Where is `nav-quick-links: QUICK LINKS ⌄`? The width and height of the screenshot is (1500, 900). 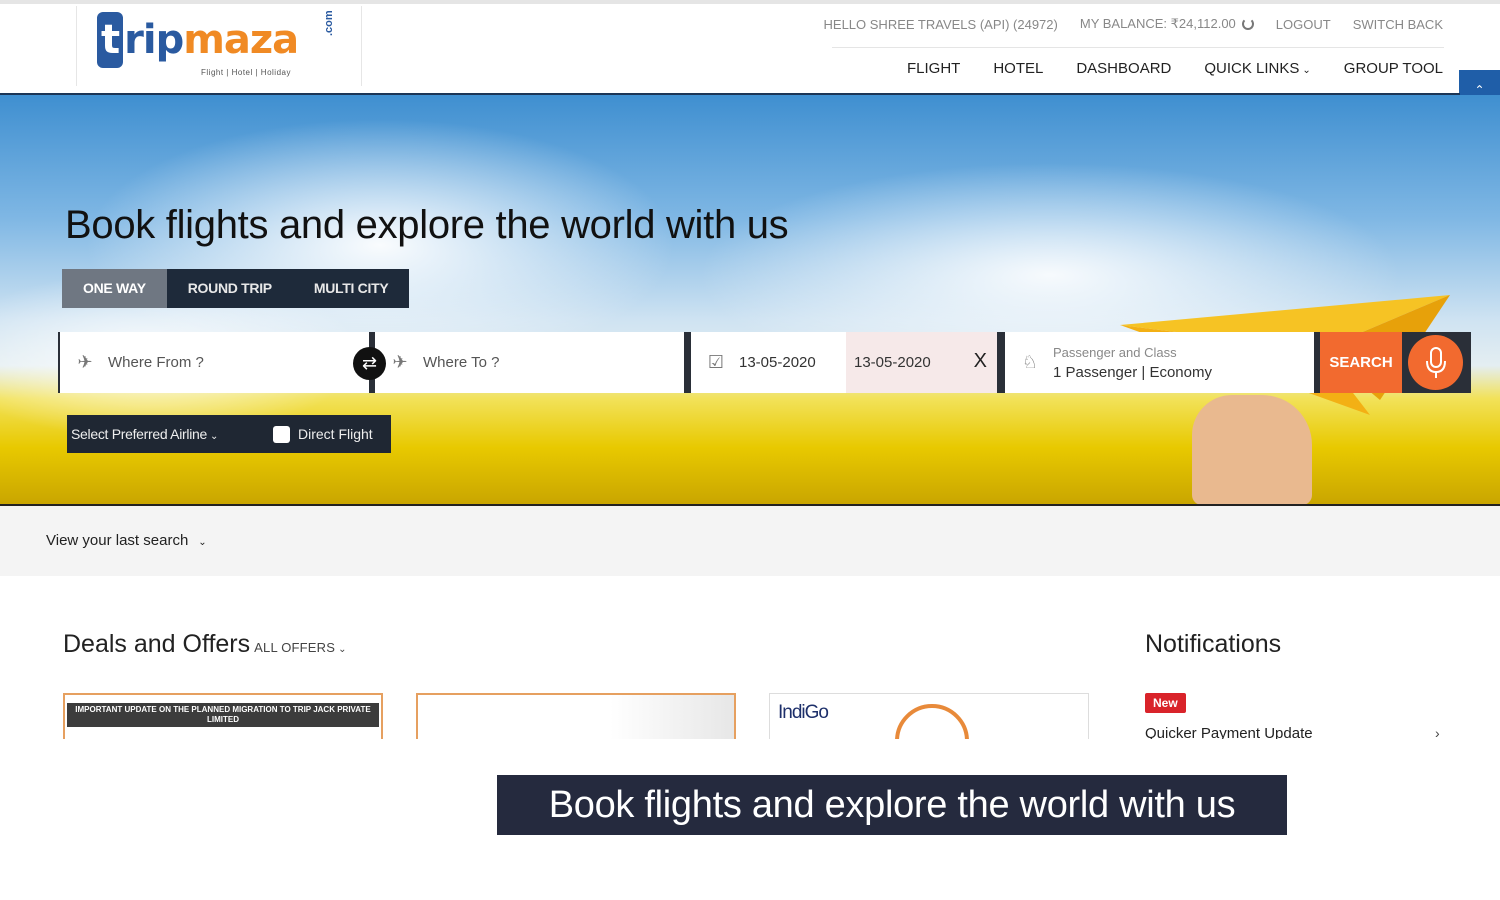
nav-quick-links: QUICK LINKS ⌄ is located at coordinates (1257, 68).